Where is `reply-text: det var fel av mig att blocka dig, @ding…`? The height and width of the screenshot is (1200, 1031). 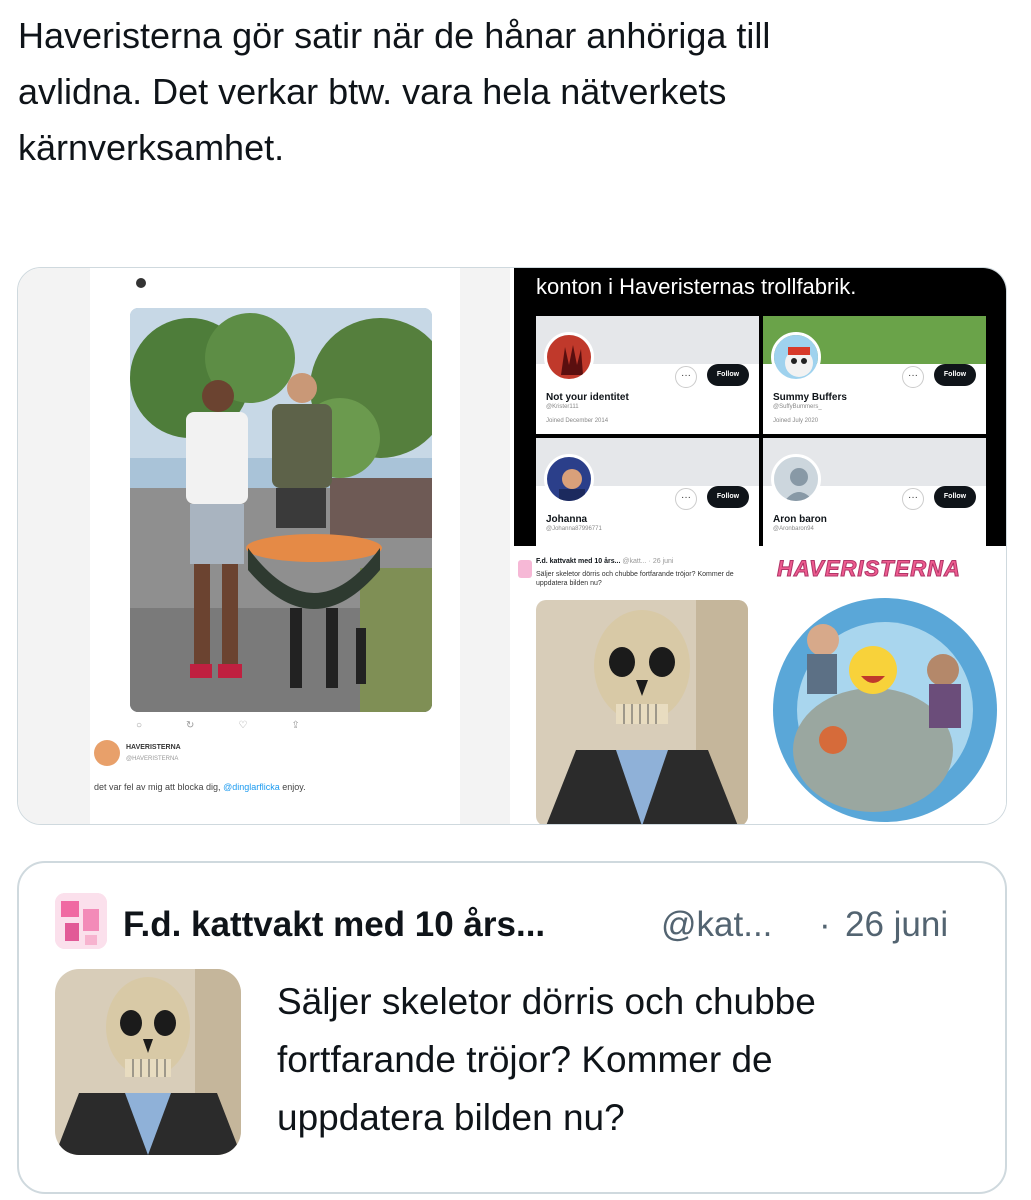 reply-text: det var fel av mig att blocka dig, @ding… is located at coordinates (200, 787).